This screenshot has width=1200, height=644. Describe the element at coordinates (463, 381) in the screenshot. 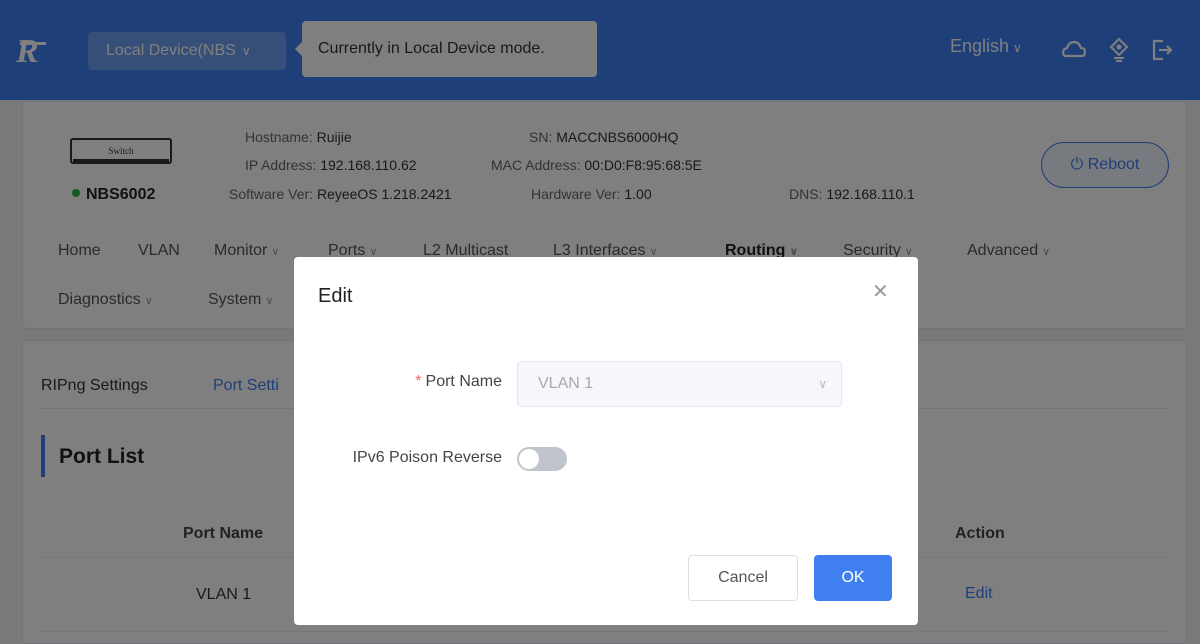

I see `port-name-label-text: Port Name` at that location.